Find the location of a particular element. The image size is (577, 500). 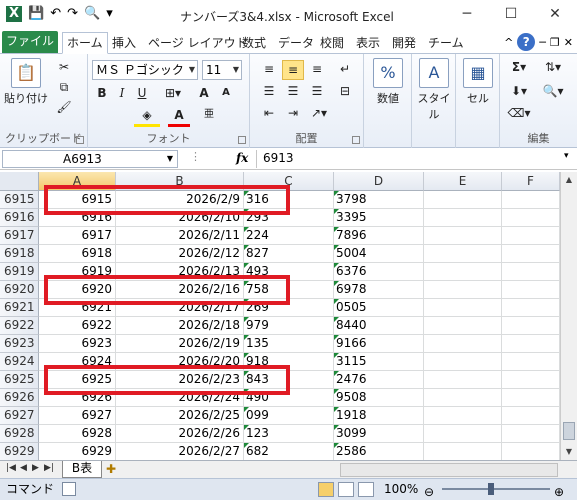

cell-a: 6928 is located at coordinates (77, 434).